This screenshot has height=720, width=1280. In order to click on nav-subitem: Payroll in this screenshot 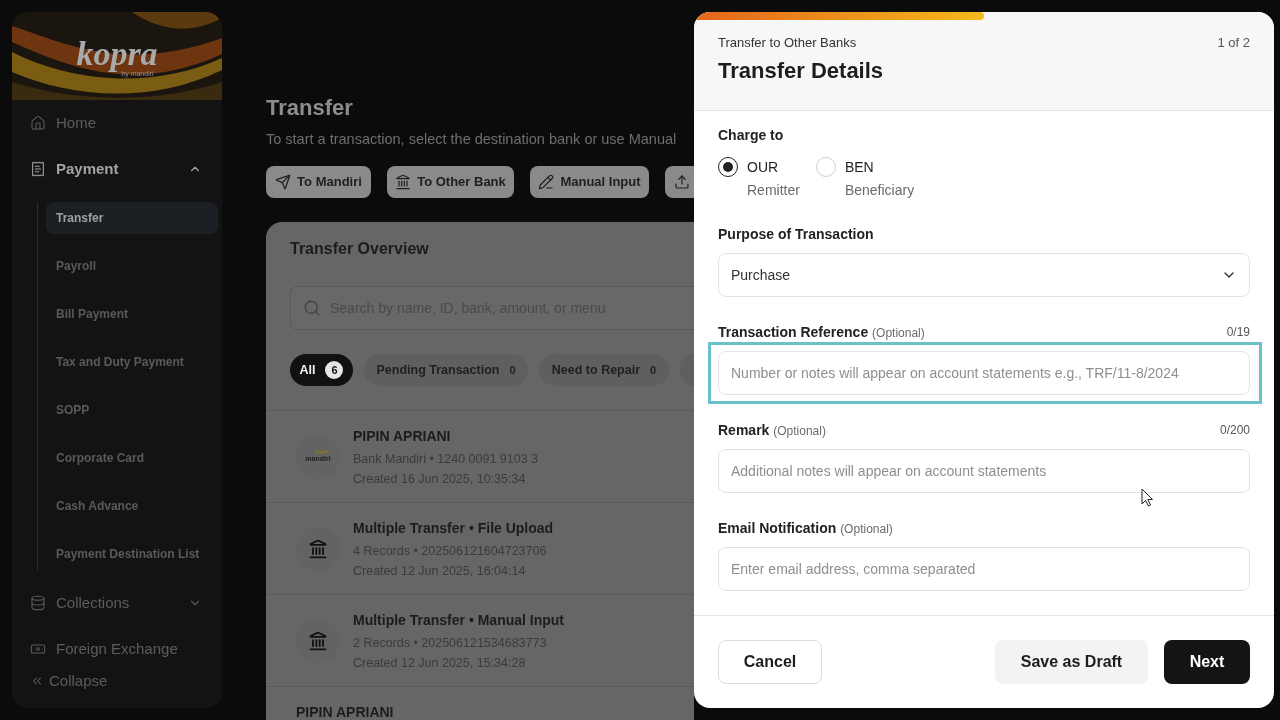, I will do `click(132, 266)`.